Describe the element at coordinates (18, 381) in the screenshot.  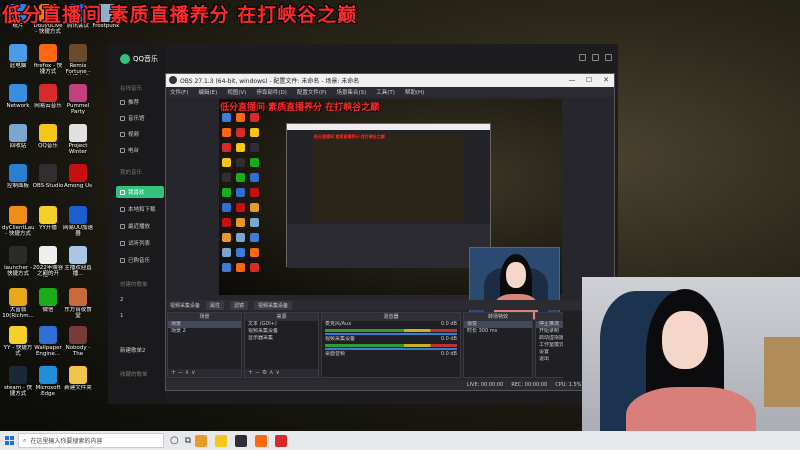
I see `desktop-icon: steam - 快捷方式` at that location.